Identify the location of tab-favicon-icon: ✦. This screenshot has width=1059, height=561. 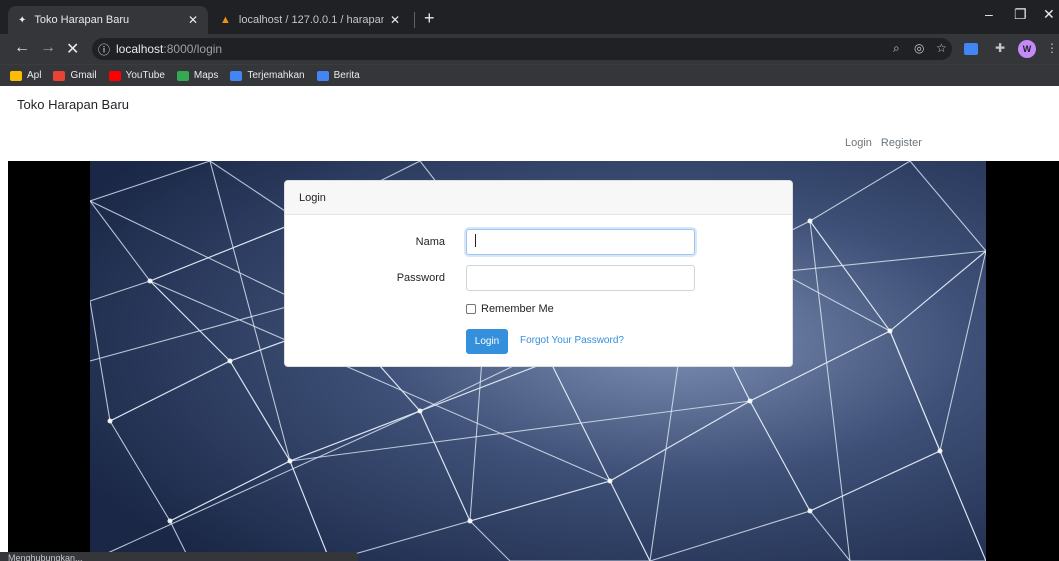
(22, 20).